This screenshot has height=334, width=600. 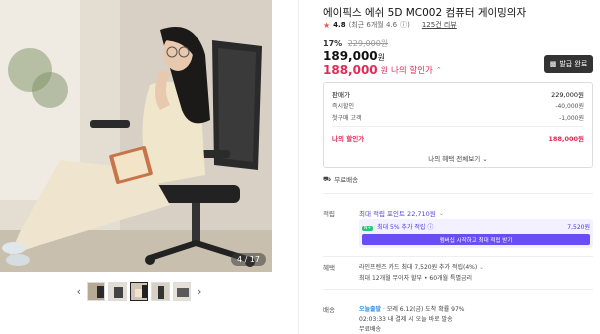 I want to click on price-row-value: -1,000원, so click(x=571, y=118).